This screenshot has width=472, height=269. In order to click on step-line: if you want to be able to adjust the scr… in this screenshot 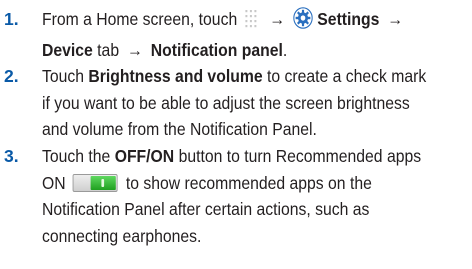, I will do `click(226, 102)`.